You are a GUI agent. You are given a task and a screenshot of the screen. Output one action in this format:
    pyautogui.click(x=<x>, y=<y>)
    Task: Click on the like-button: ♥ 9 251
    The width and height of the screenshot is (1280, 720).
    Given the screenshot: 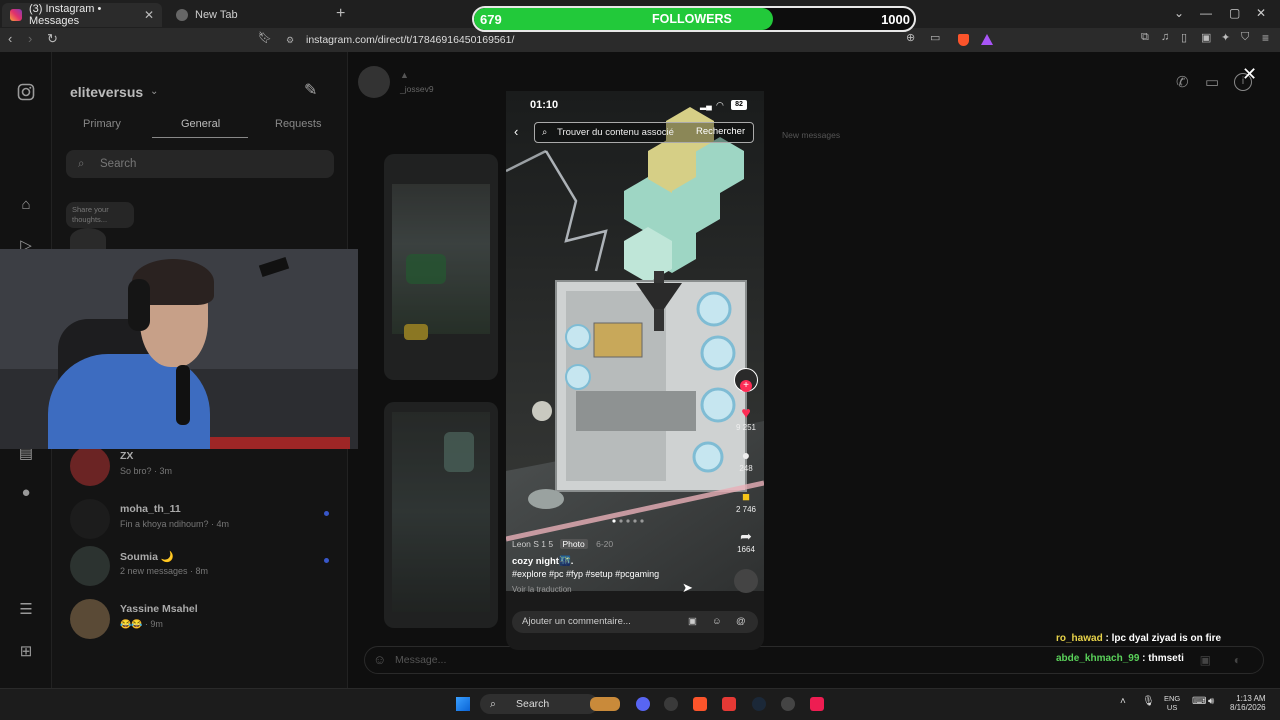 What is the action you would take?
    pyautogui.click(x=746, y=418)
    